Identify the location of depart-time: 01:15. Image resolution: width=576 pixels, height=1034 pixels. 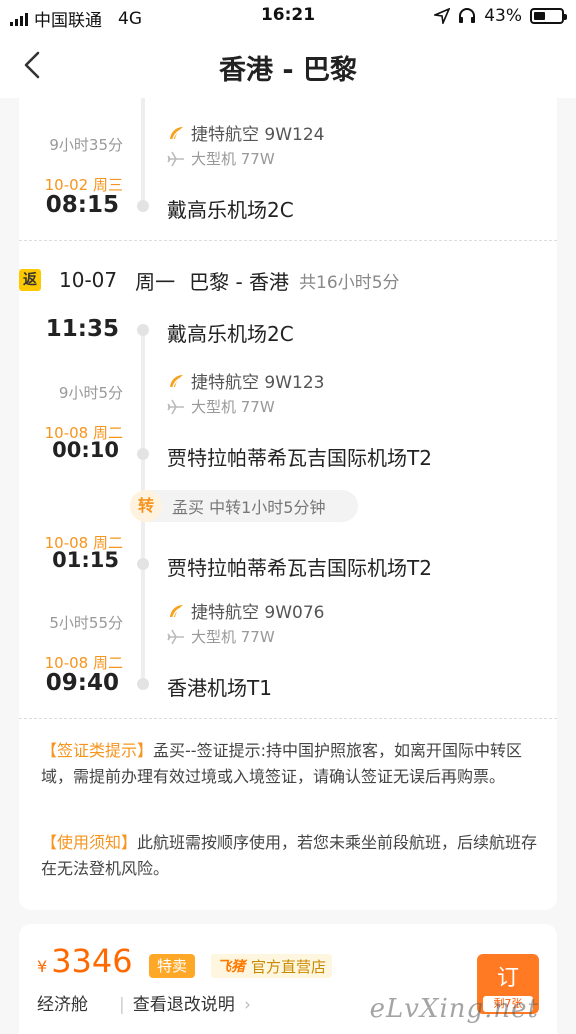
(85, 560).